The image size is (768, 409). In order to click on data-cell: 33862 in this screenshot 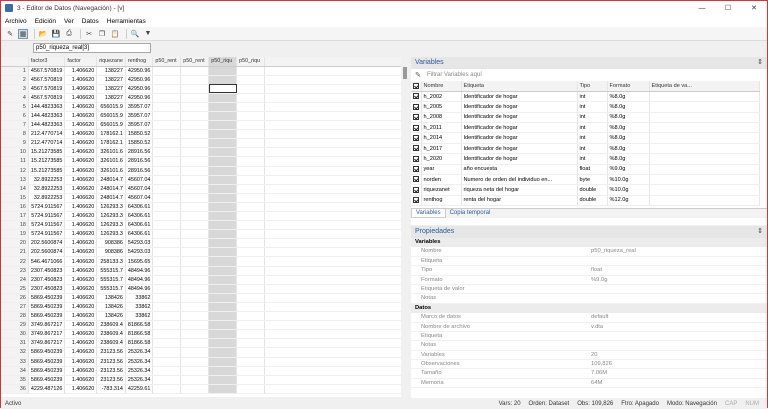, I will do `click(139, 307)`.